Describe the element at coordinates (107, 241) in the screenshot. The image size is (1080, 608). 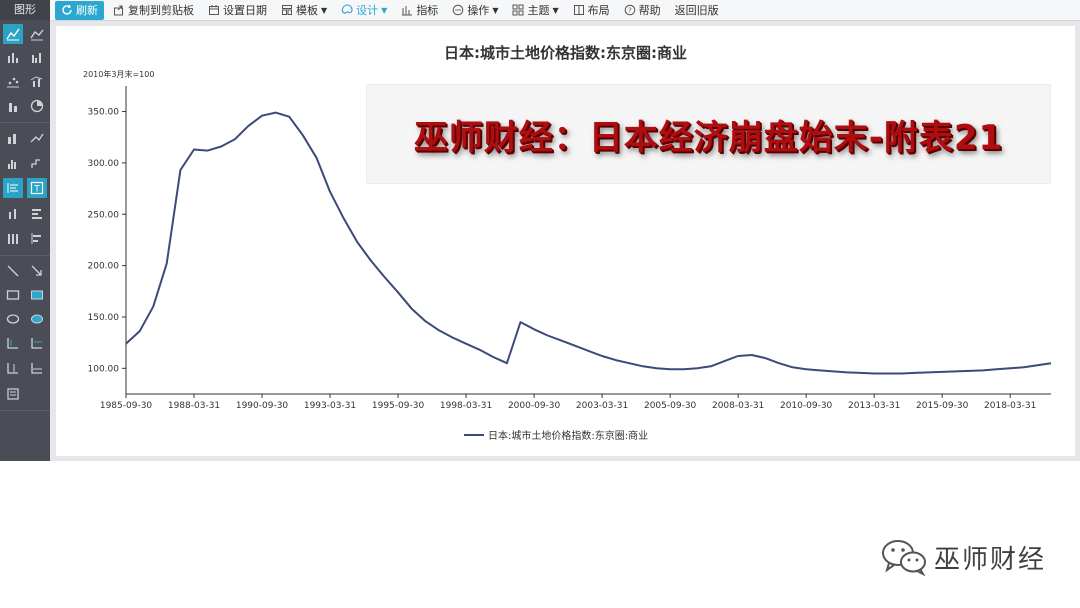
I see `y-axis-ticks: 100.00 150.00 200.00 250.00 300.00 350.00` at that location.